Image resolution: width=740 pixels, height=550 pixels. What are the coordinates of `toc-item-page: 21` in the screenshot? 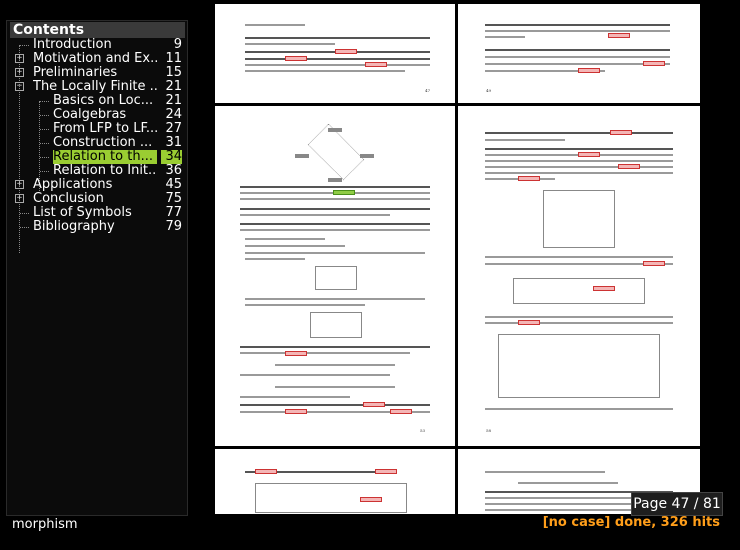 It's located at (173, 100).